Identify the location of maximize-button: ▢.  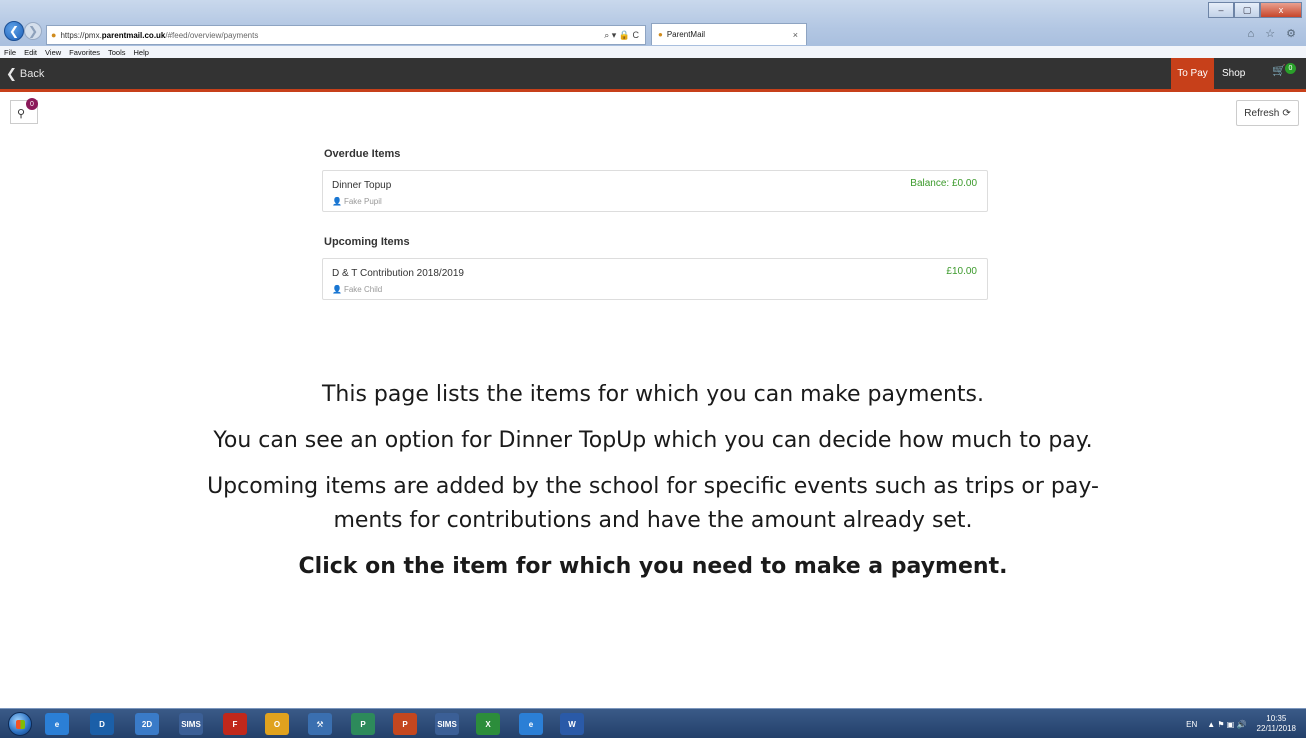
(1247, 10).